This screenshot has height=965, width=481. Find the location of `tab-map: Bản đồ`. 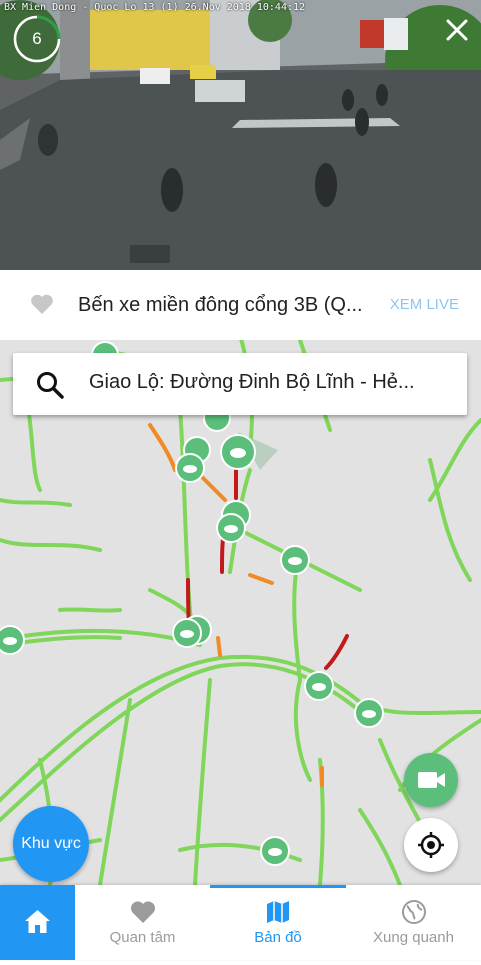

tab-map: Bản đồ is located at coordinates (278, 922).